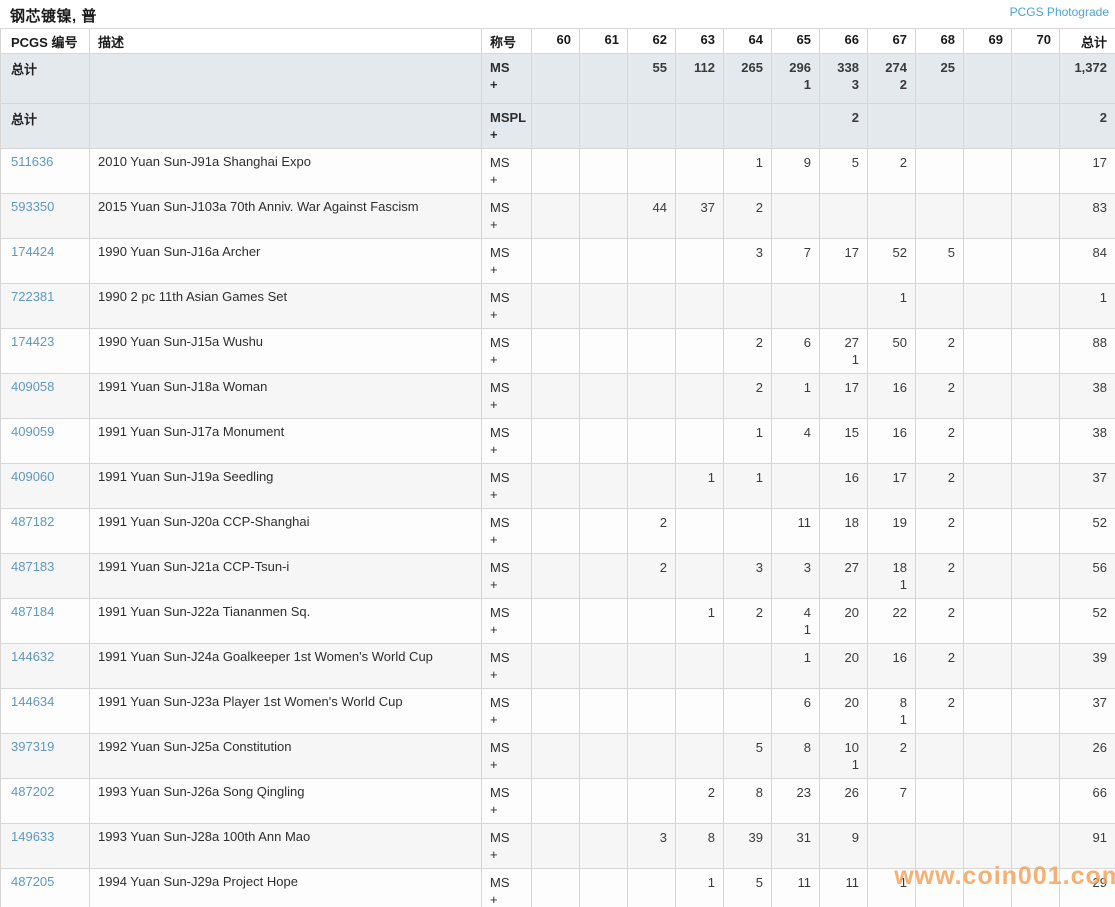 The image size is (1115, 907). Describe the element at coordinates (699, 887) in the screenshot. I see `grade-cell-63: 1` at that location.